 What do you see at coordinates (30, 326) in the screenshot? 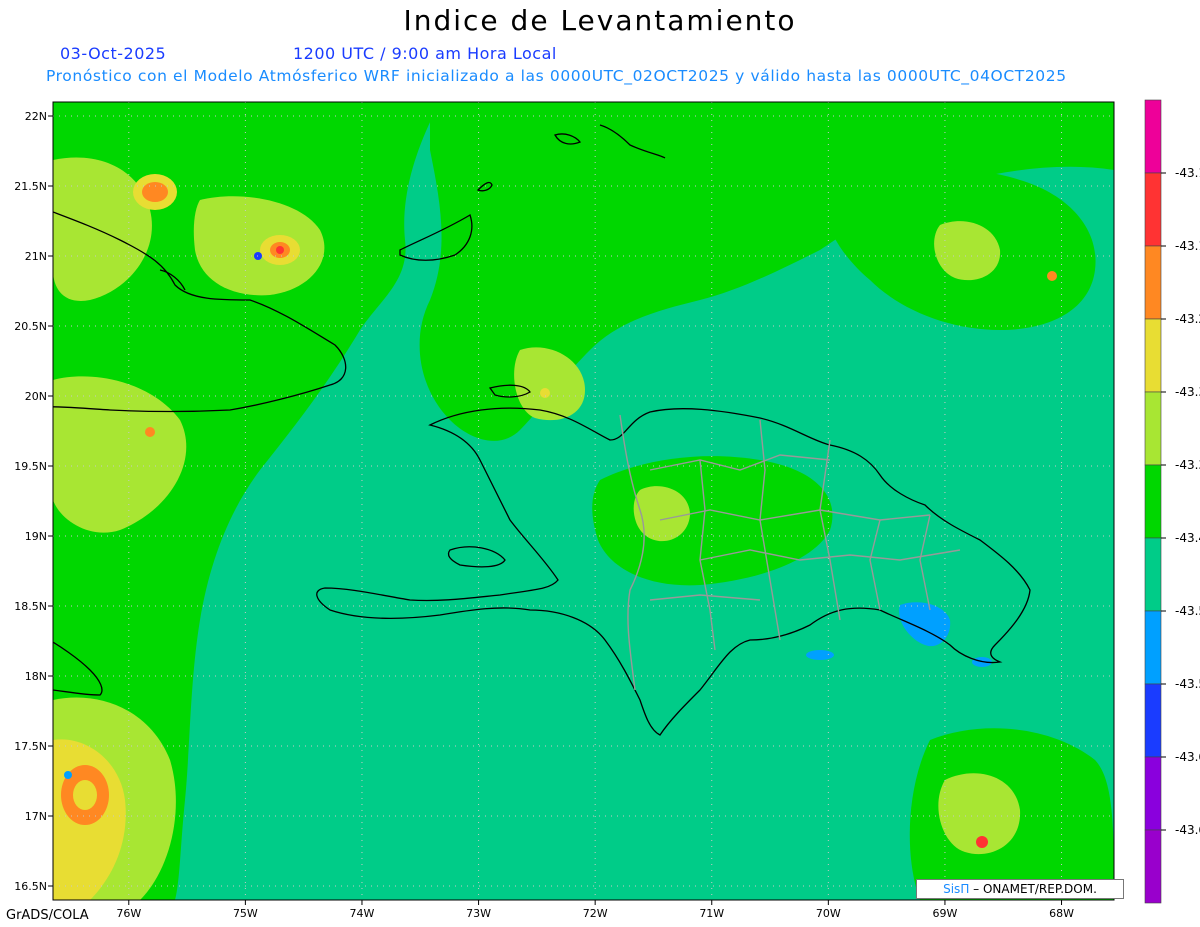
I see `lat-label: 20.5N` at bounding box center [30, 326].